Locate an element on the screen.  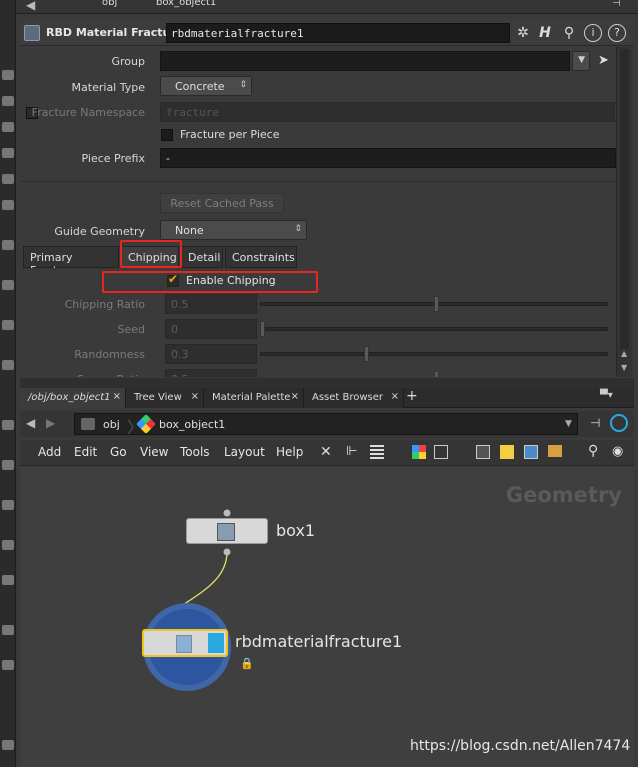
node-name-field: rbdmaterialfracture1 is located at coordinates (338, 33).